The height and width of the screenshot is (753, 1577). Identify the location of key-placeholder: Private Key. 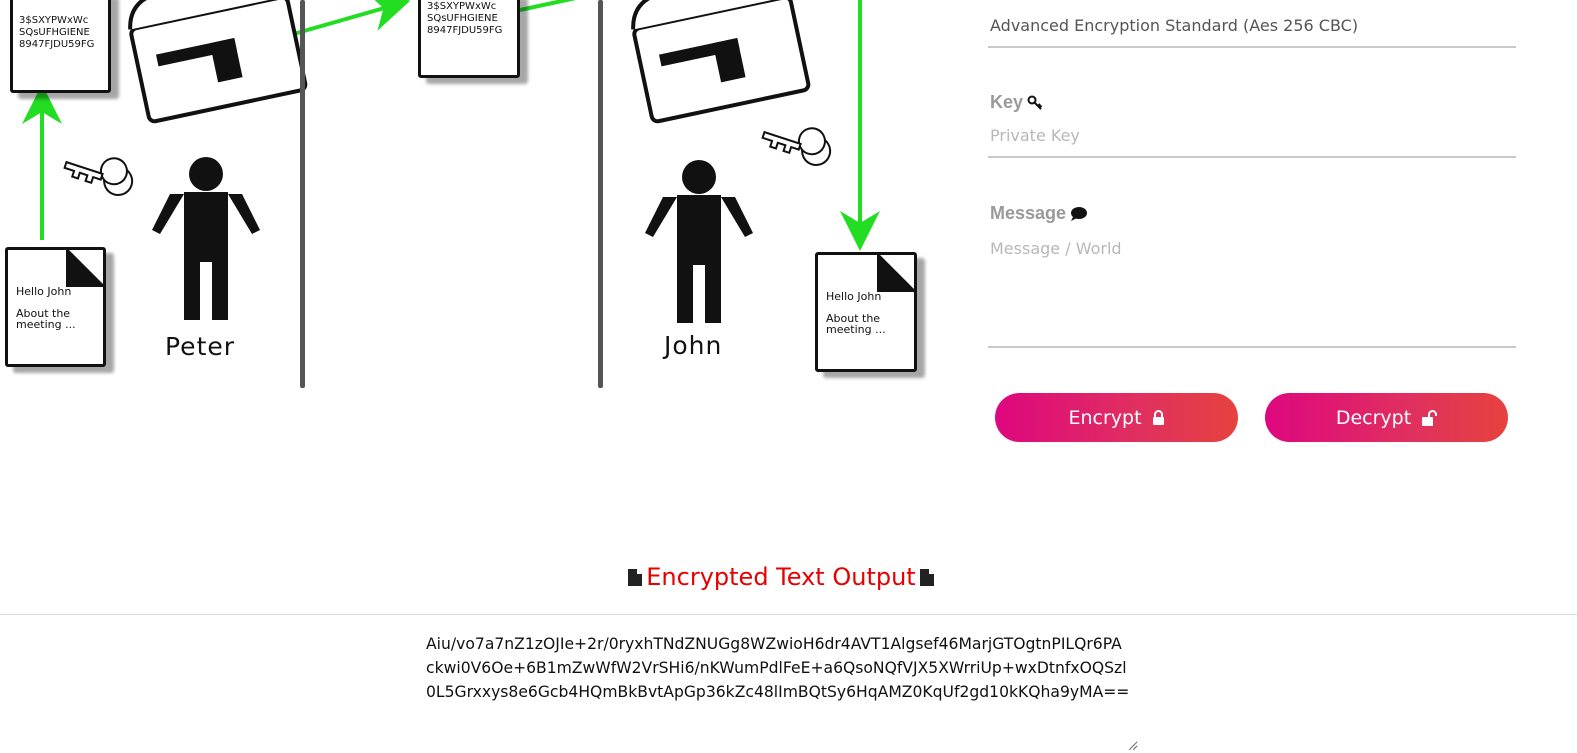
(1035, 135).